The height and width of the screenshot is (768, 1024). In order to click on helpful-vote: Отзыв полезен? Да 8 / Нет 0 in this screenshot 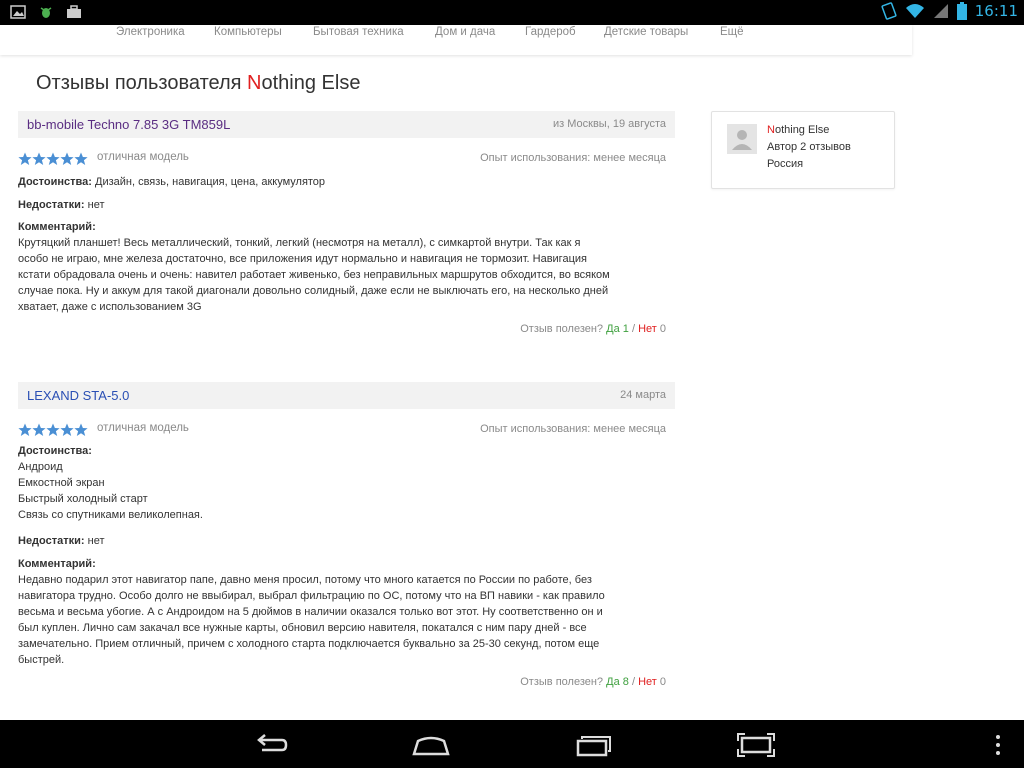, I will do `click(593, 682)`.